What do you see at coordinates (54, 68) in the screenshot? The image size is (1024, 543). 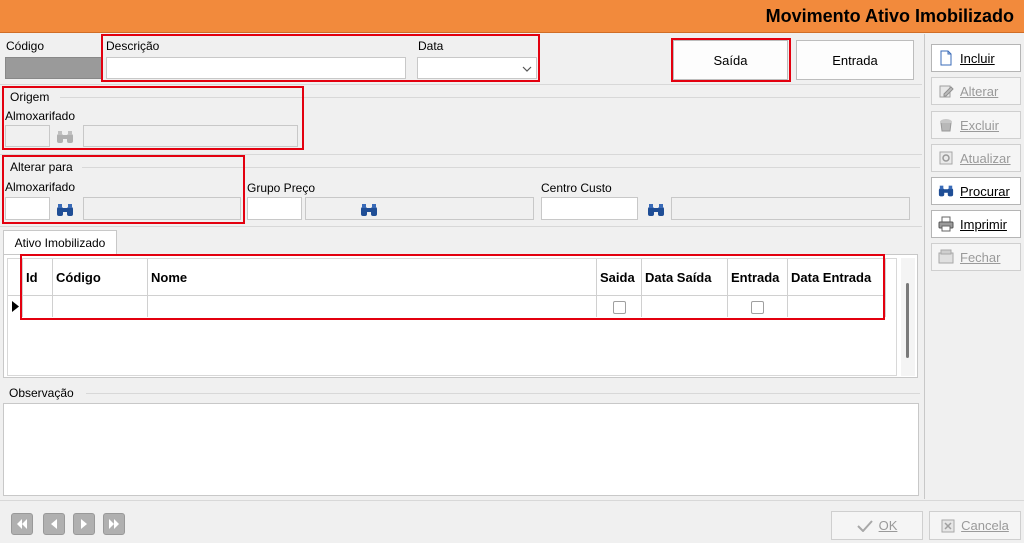 I see `codigo-field` at bounding box center [54, 68].